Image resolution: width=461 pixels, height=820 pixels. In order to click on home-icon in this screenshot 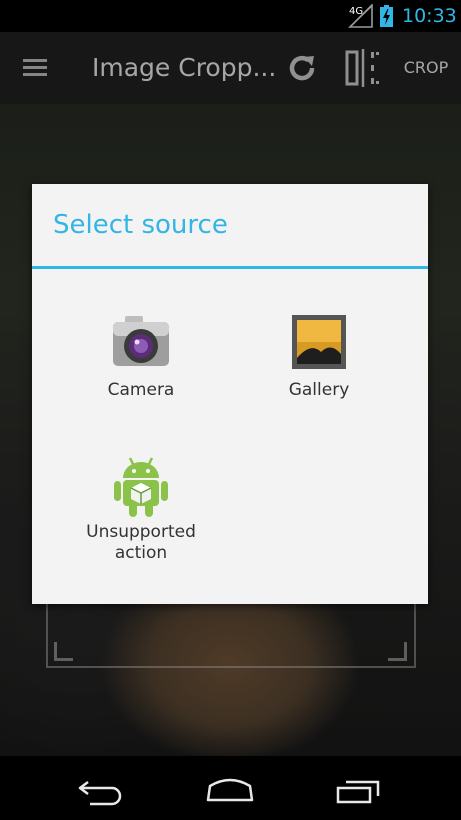, I will do `click(230, 789)`.